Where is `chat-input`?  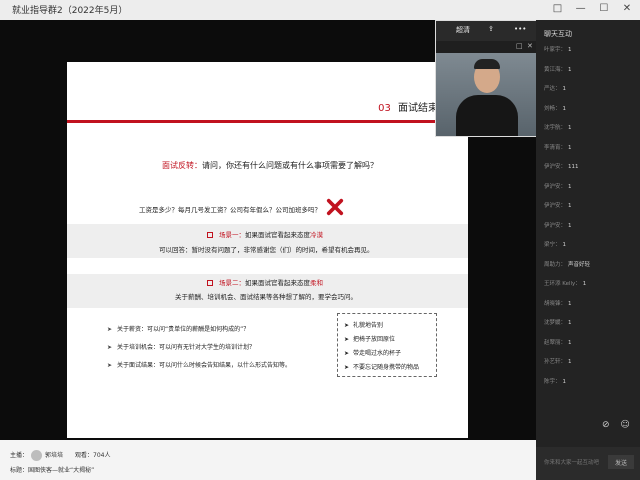
chat-input is located at coordinates (575, 463).